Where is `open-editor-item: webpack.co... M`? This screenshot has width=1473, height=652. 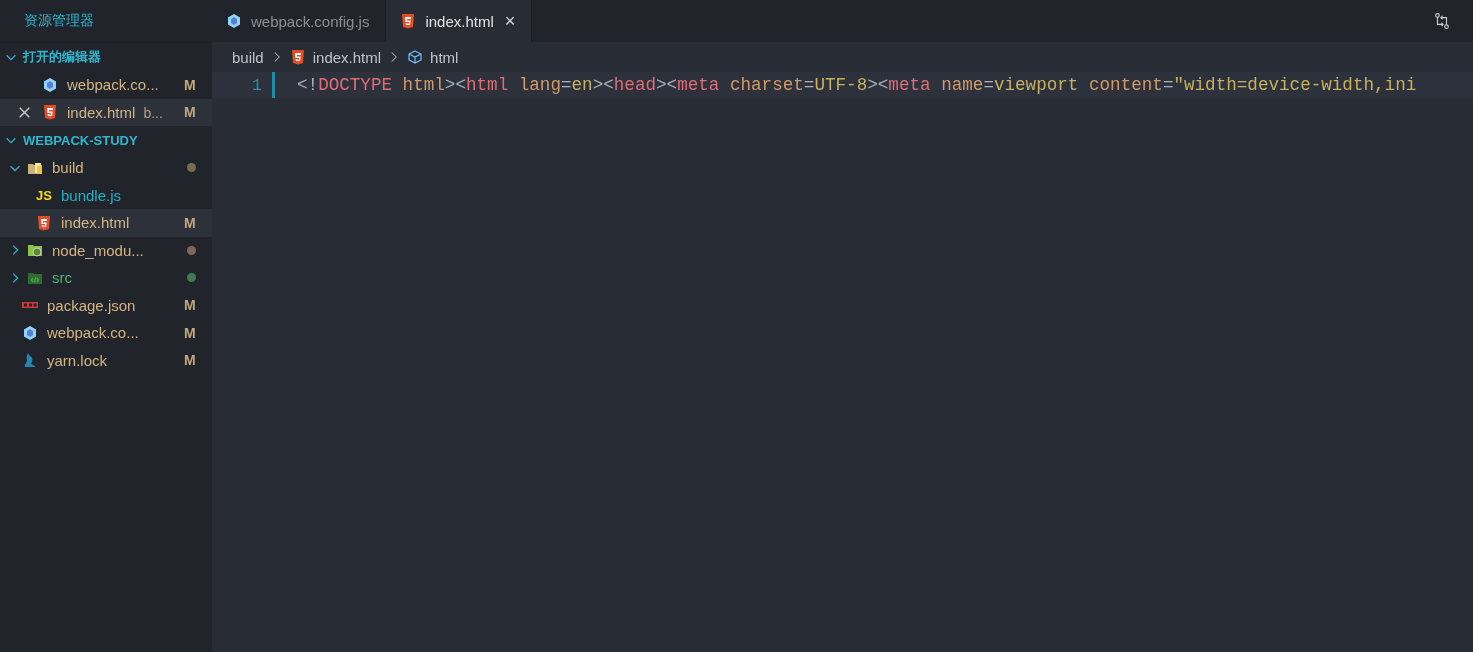 open-editor-item: webpack.co... M is located at coordinates (106, 85).